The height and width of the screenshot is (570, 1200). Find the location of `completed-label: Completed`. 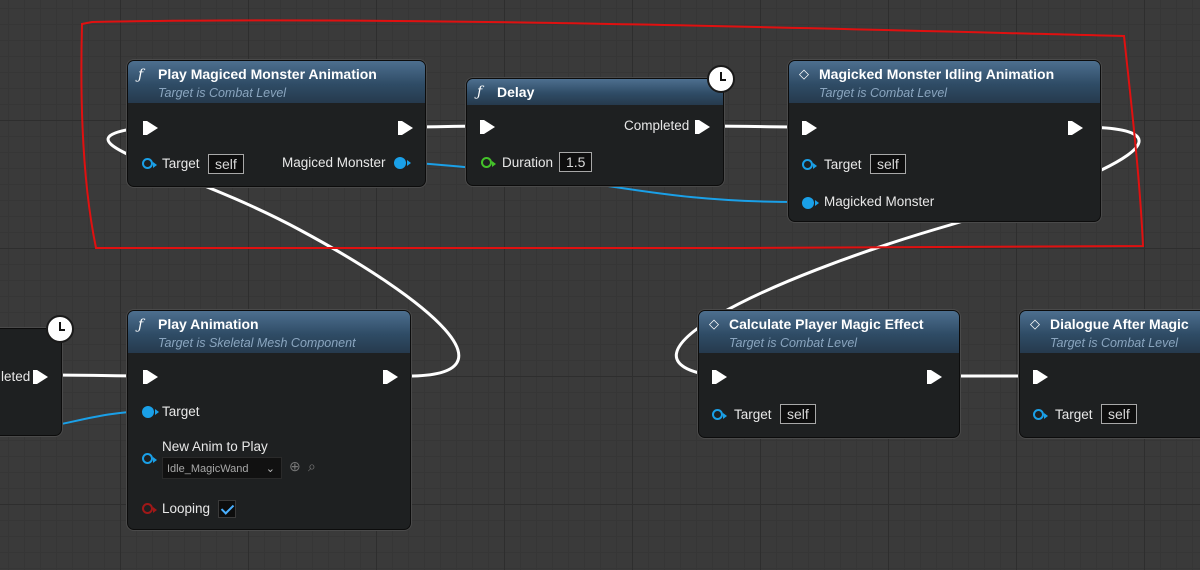

completed-label: Completed is located at coordinates (657, 125).